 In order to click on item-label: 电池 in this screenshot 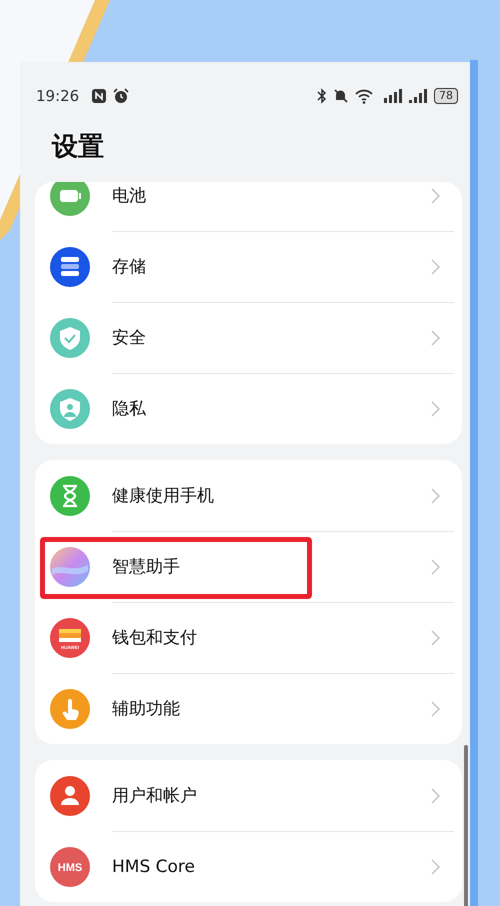, I will do `click(129, 196)`.